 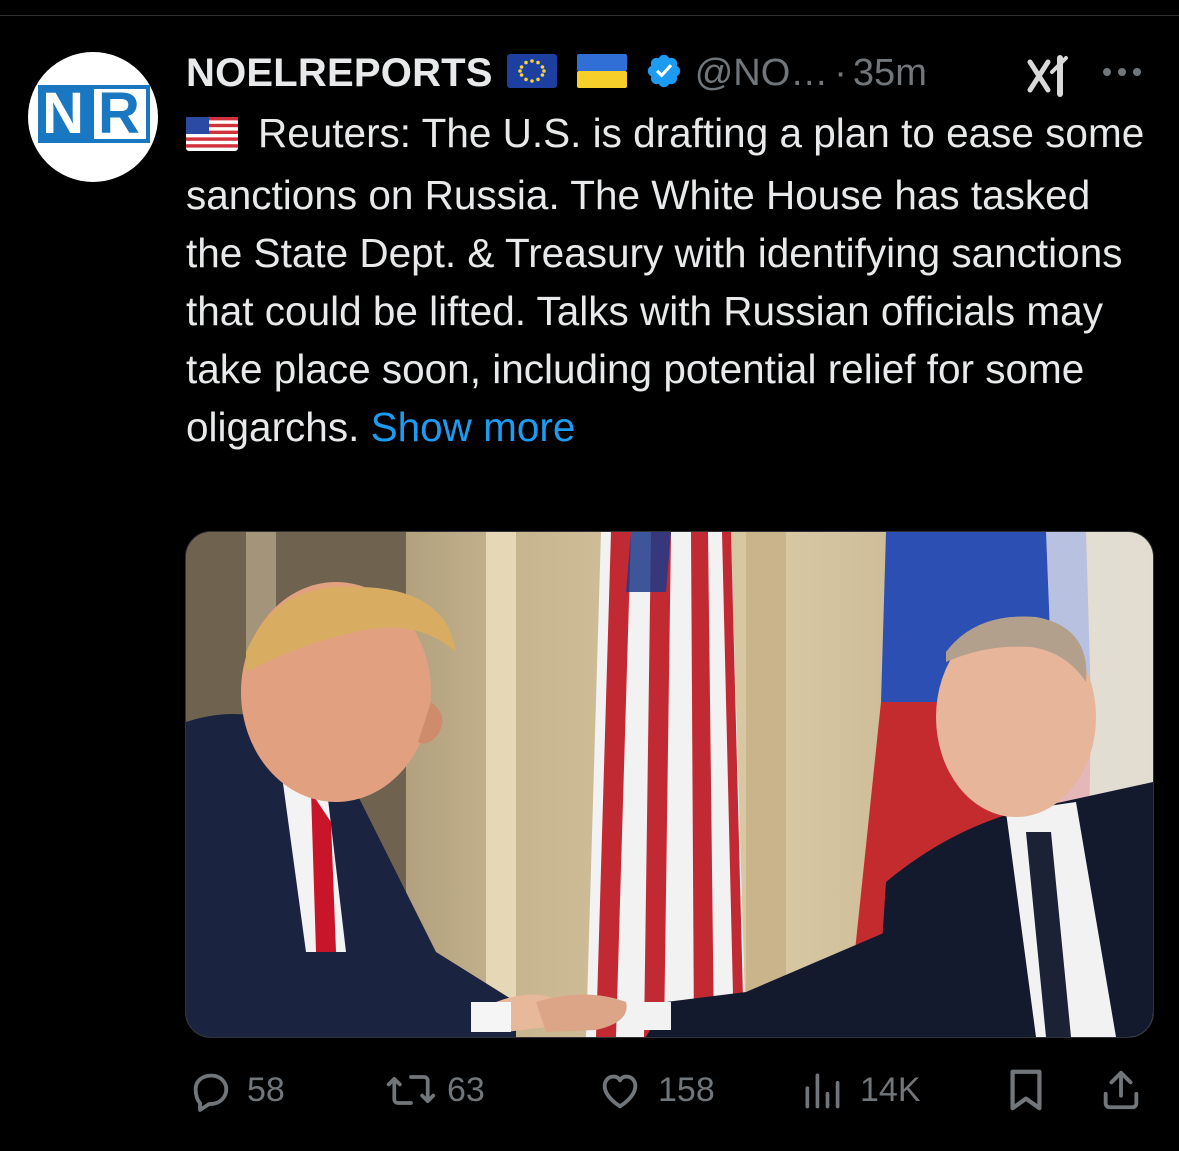 I want to click on avatar: NR, so click(x=93, y=117).